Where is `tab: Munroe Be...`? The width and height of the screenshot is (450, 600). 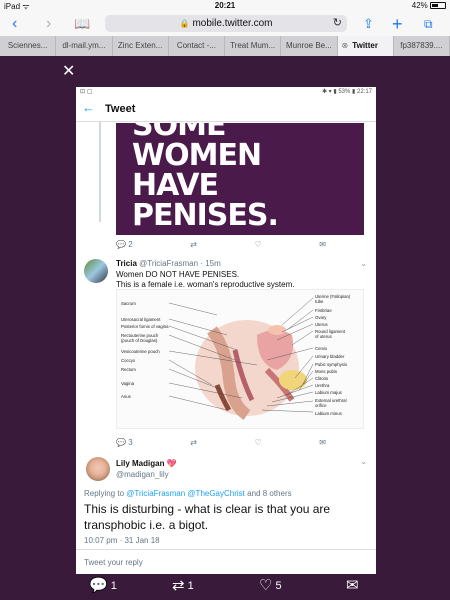
tab: Munroe Be... is located at coordinates (309, 46).